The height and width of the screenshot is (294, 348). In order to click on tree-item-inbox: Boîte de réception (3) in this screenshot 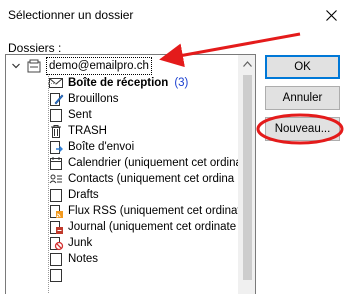, I will do `click(118, 83)`.